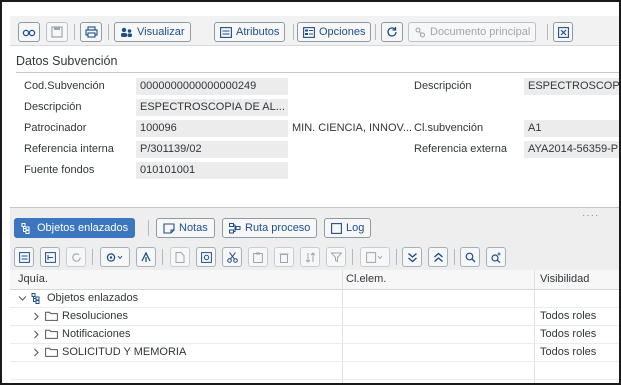 The width and height of the screenshot is (621, 385). I want to click on tab-ruta-proceso: Ruta proceso, so click(270, 228).